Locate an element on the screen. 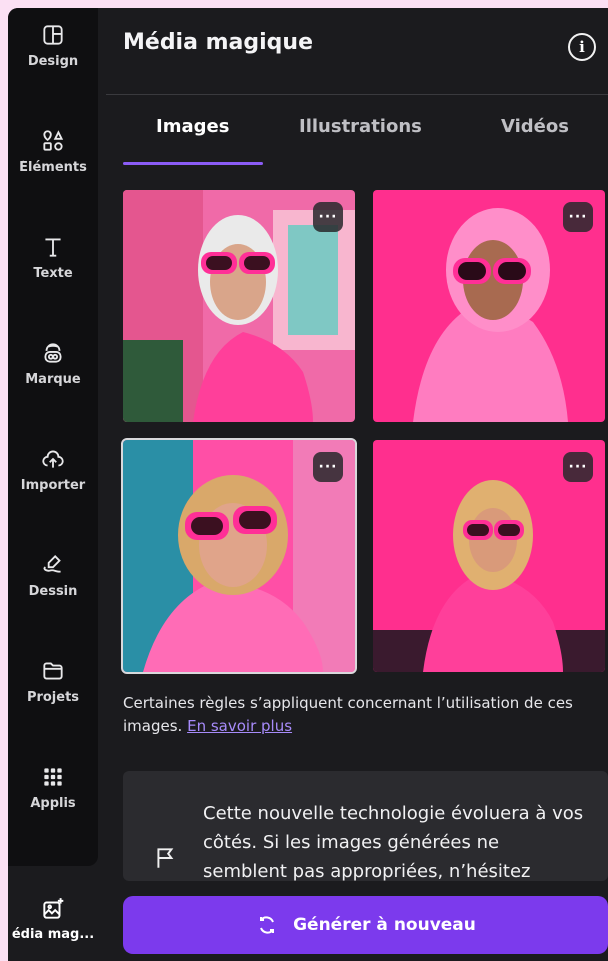 The height and width of the screenshot is (961, 608). sidebar-item-upload: Importer is located at coordinates (53, 491).